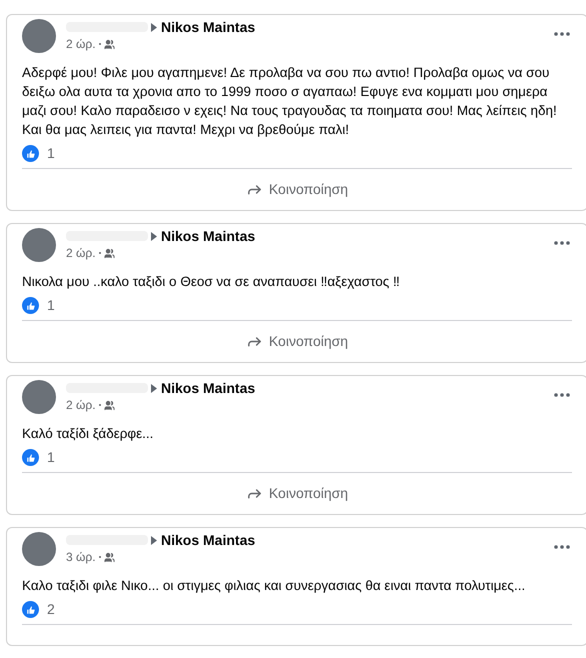 Image resolution: width=586 pixels, height=658 pixels. What do you see at coordinates (211, 282) in the screenshot?
I see `post-text: Νικολα μου ..καλο ταξιδι ο Θεοσ να σε αναπαυσει ‼αξεχαστος ‼` at bounding box center [211, 282].